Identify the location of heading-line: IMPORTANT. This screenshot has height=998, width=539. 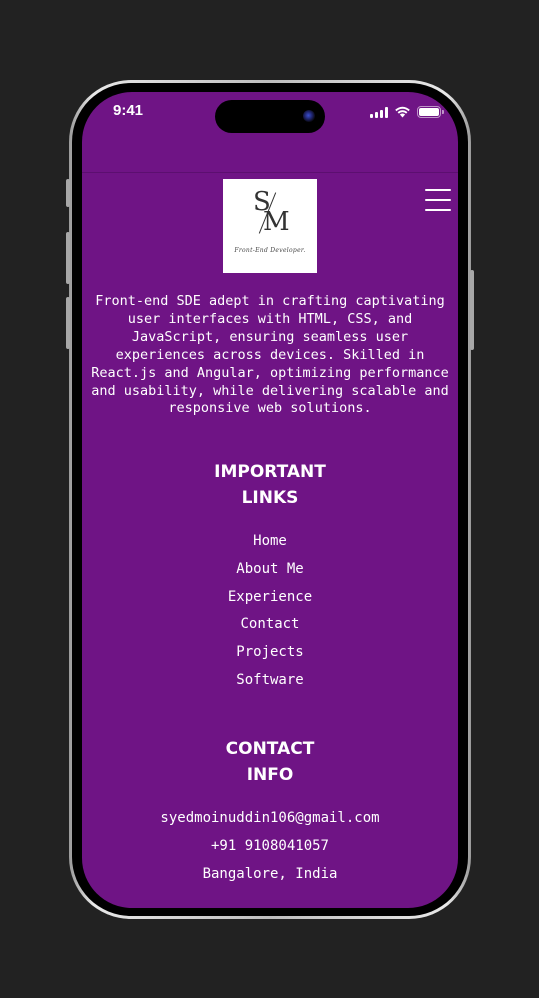
(270, 472).